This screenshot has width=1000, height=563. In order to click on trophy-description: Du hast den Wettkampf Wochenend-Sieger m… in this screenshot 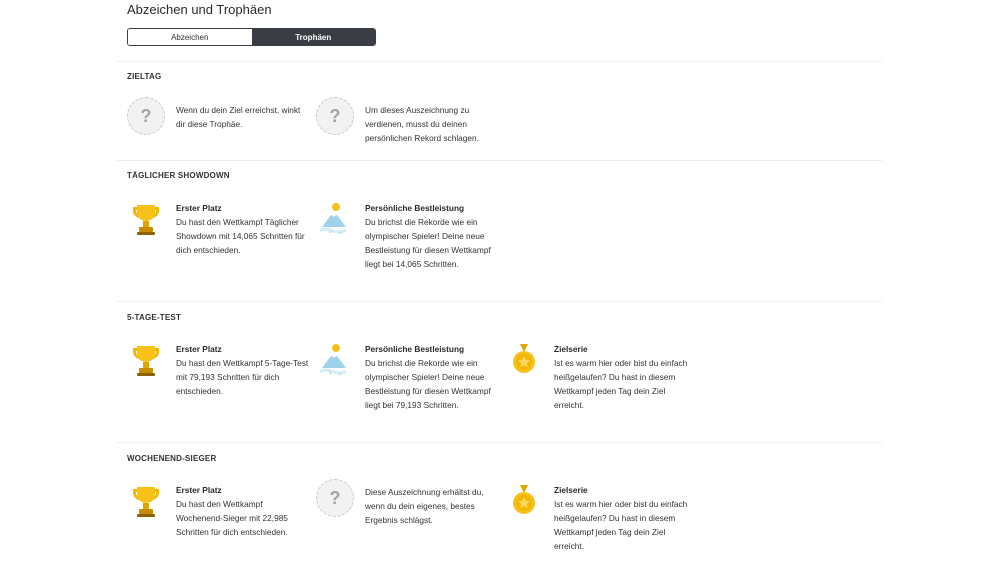, I will do `click(232, 518)`.